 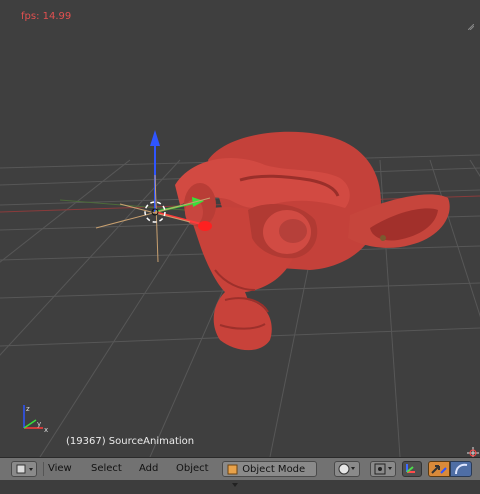 I want to click on svg-text: z, so click(x=28, y=409).